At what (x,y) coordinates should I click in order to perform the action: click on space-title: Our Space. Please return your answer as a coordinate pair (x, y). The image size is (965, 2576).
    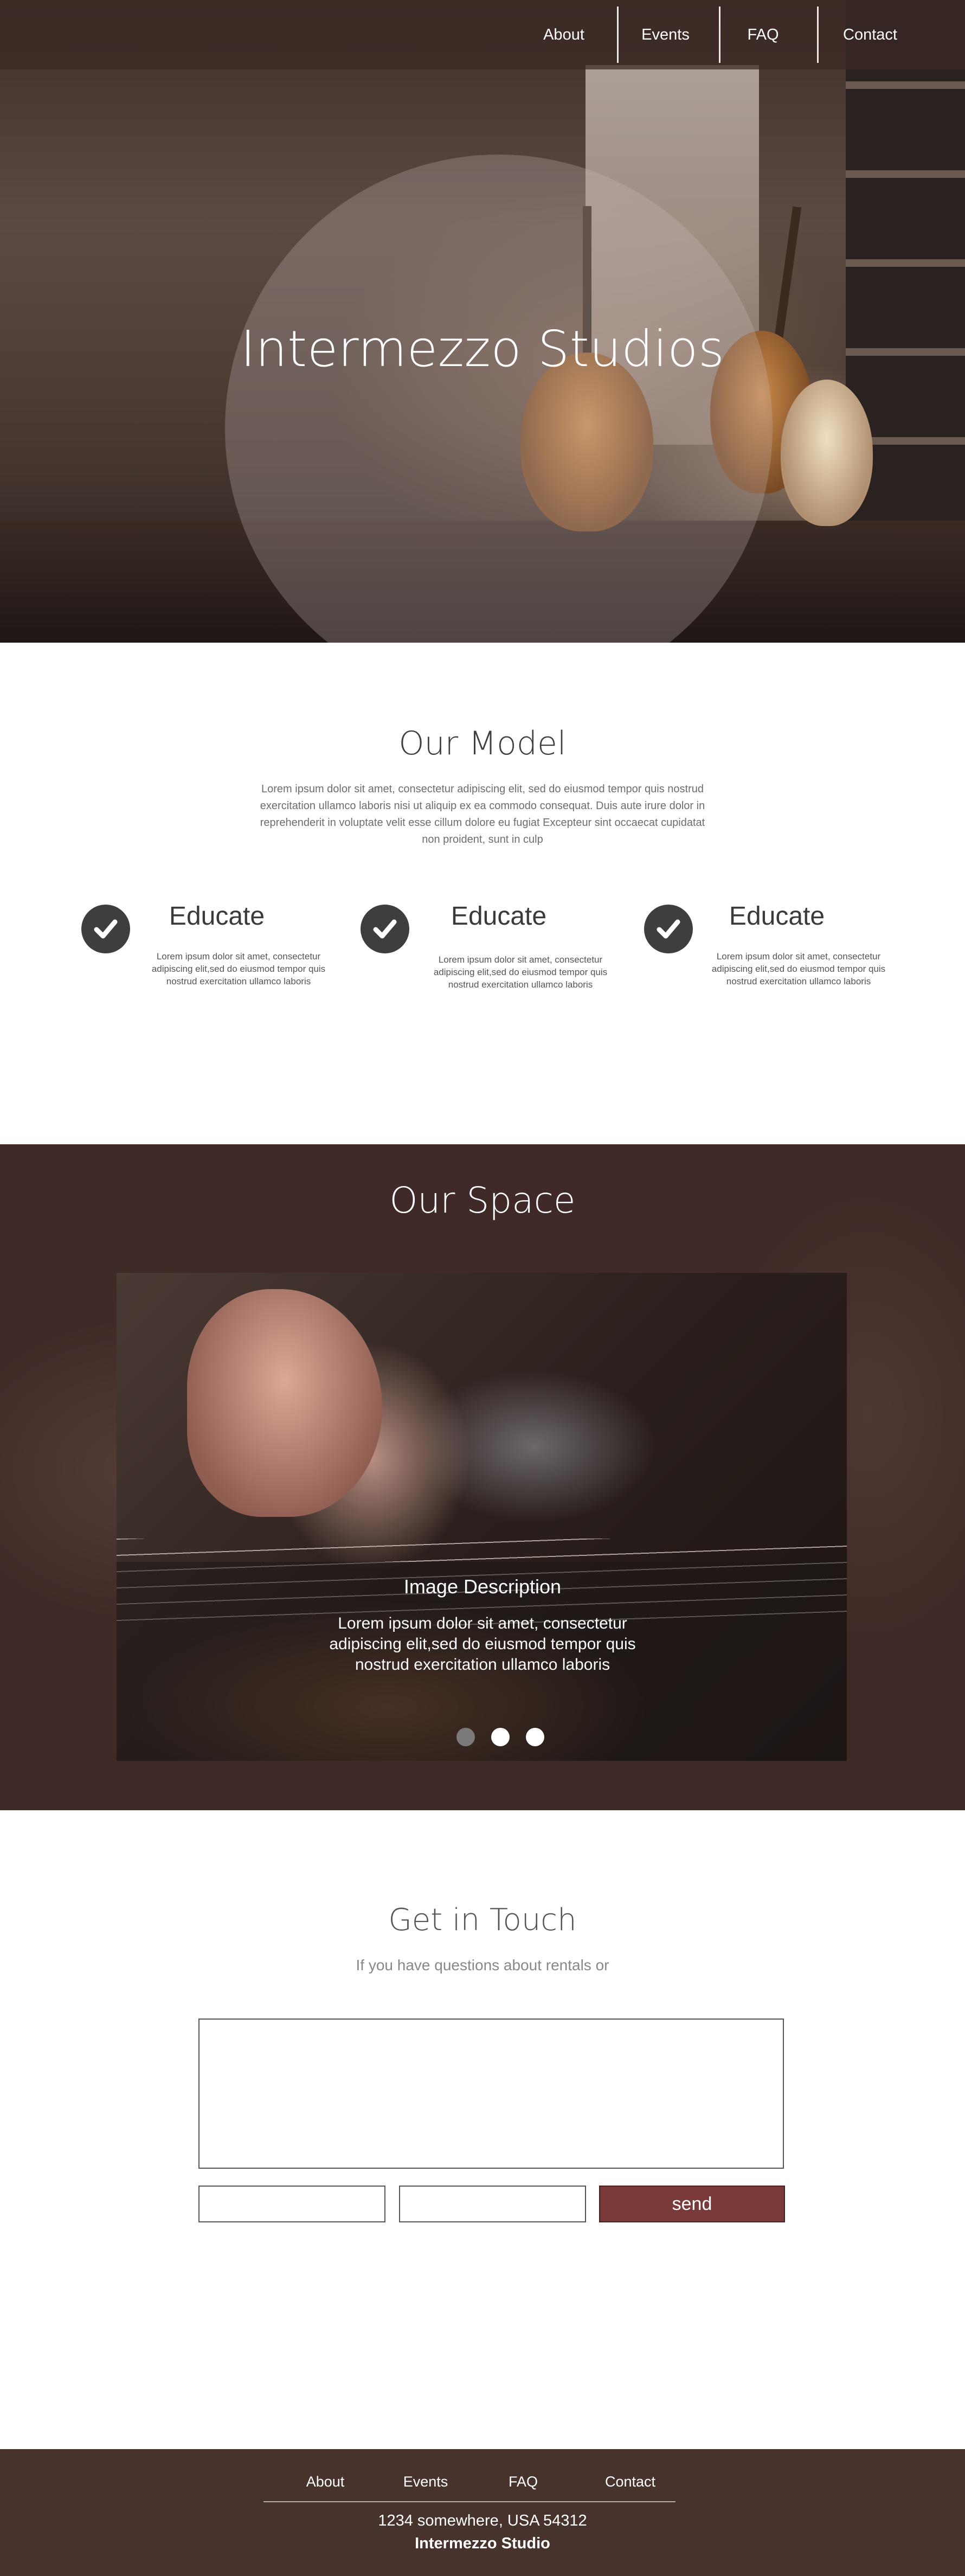
    Looking at the image, I should click on (483, 1200).